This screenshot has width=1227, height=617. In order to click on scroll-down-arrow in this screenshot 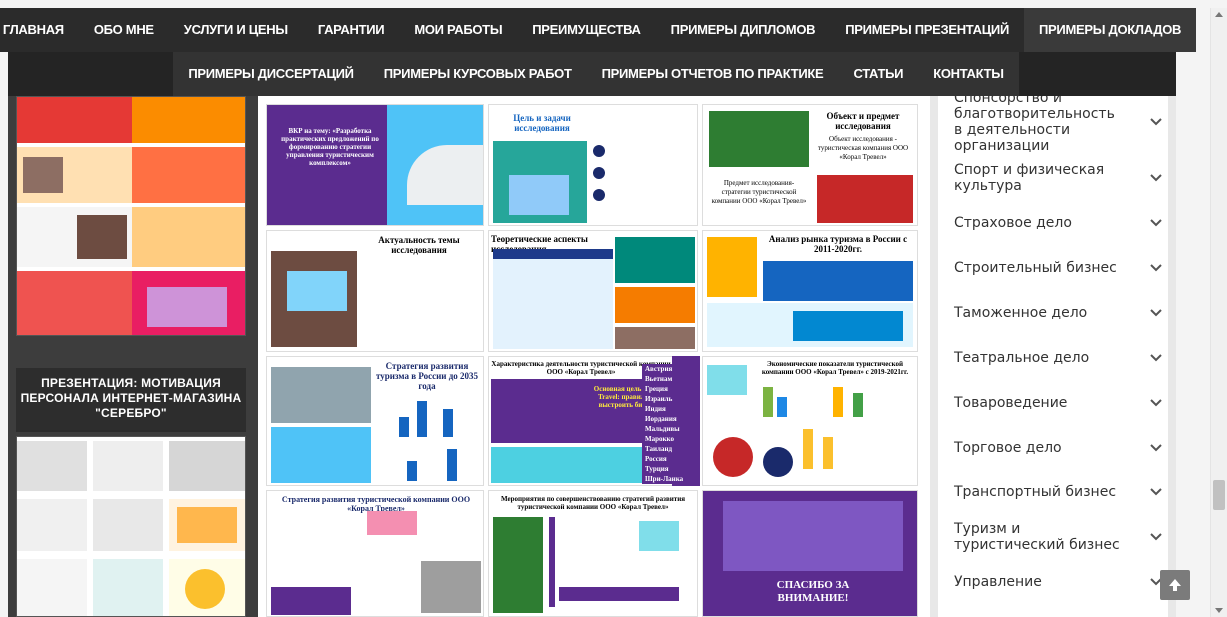, I will do `click(1219, 610)`.